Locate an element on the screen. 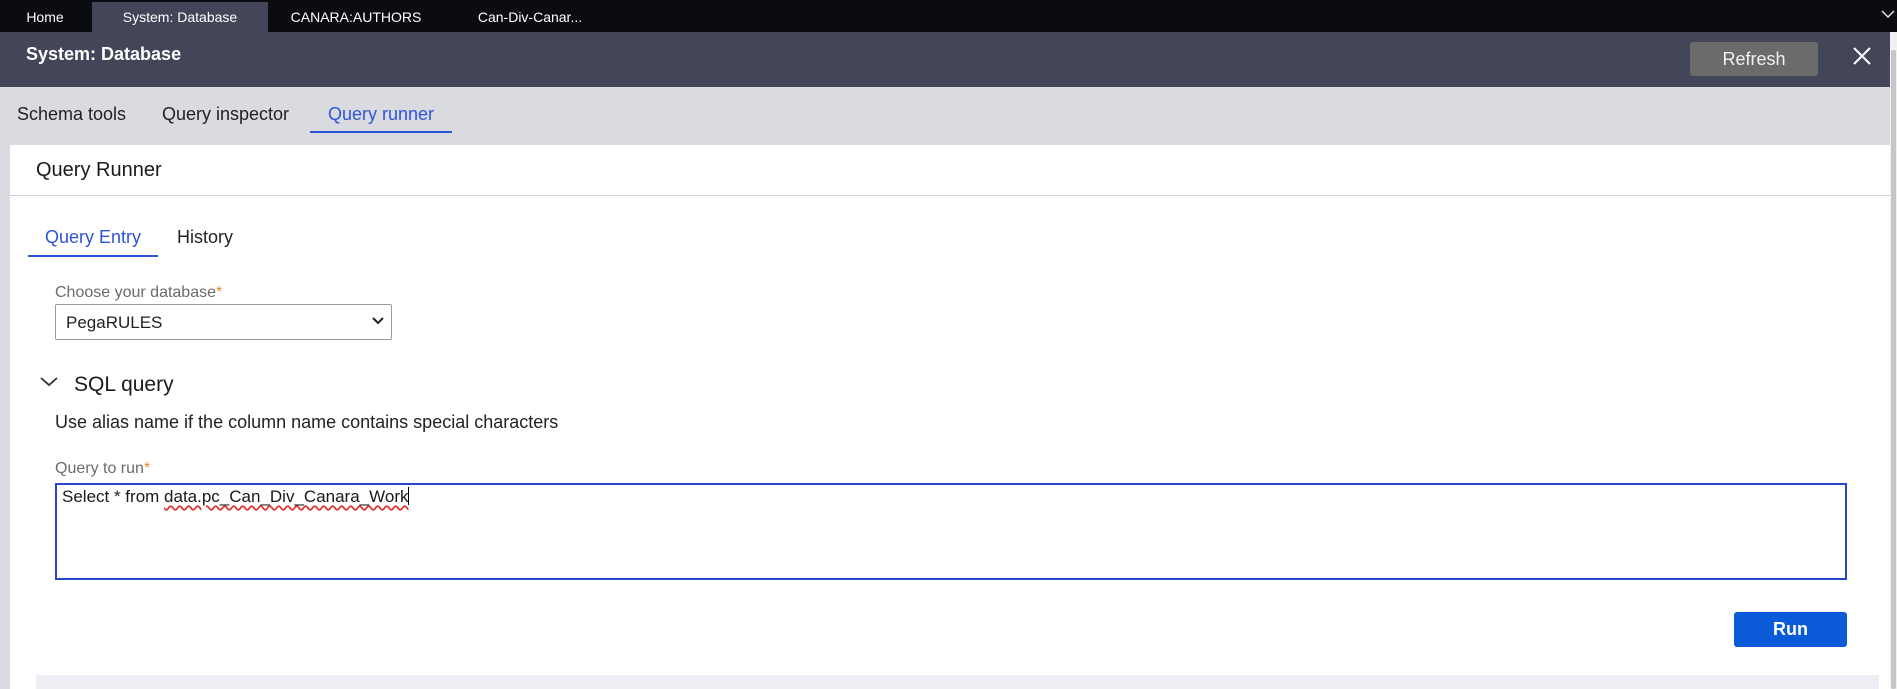  divider is located at coordinates (950, 195).